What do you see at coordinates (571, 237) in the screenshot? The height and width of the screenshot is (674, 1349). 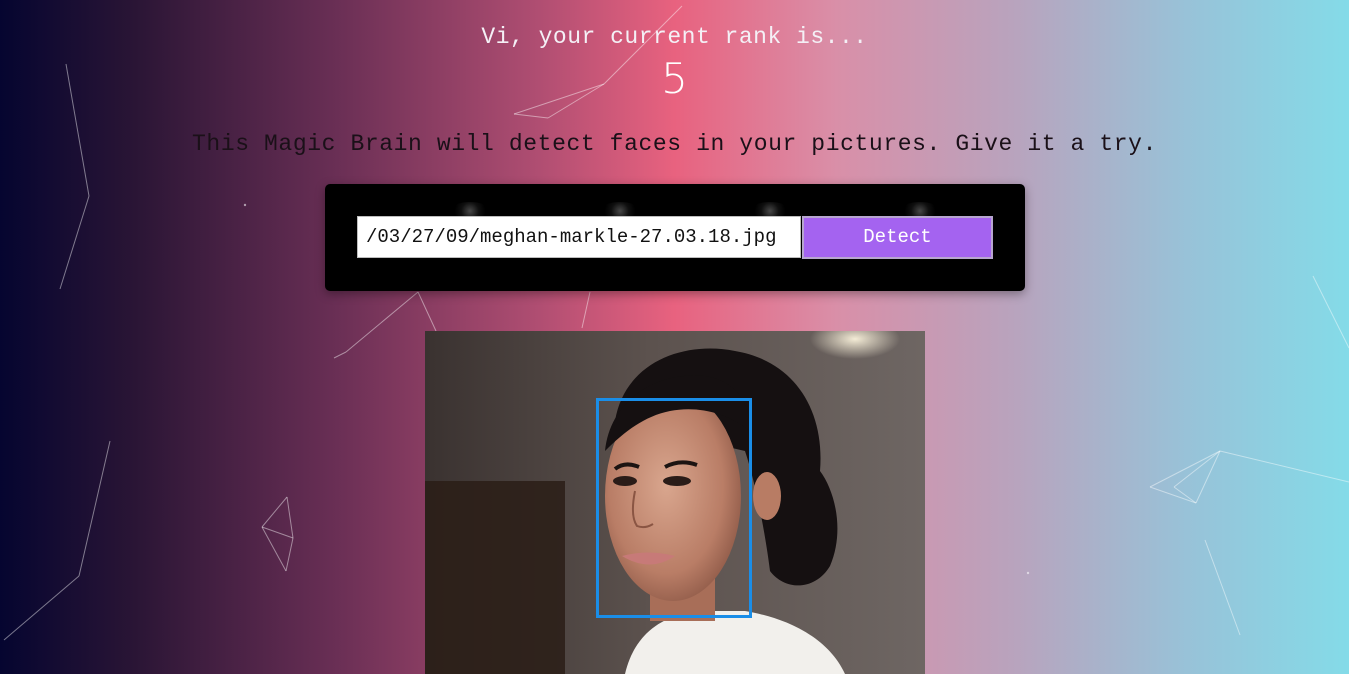 I see `image-url-value: /03/27/09/meghan-markle-27.03.18.jpg` at bounding box center [571, 237].